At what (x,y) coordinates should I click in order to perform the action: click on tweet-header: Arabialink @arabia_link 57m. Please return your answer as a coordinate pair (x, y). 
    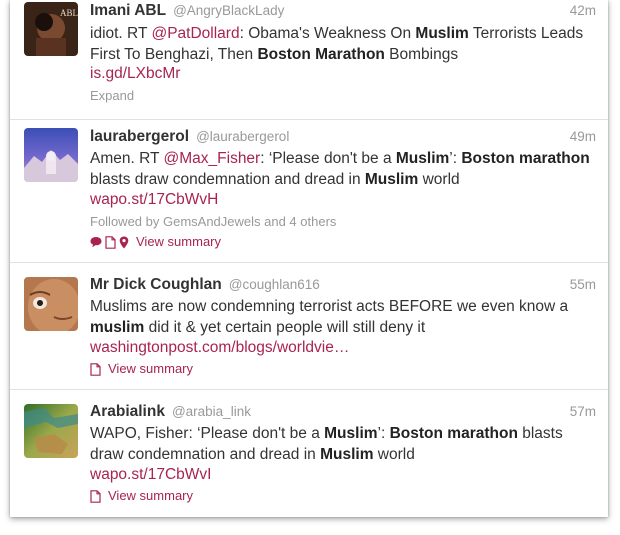
    Looking at the image, I should click on (343, 413).